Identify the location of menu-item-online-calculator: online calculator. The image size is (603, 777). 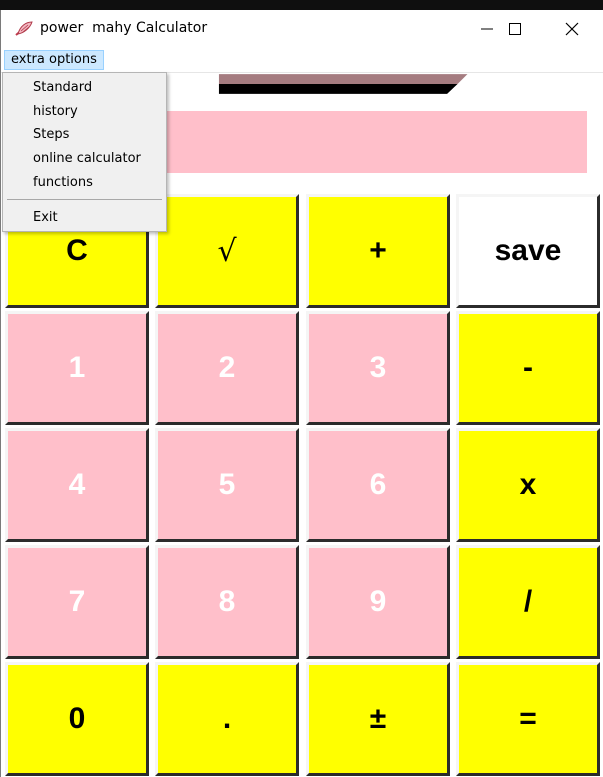
(87, 158).